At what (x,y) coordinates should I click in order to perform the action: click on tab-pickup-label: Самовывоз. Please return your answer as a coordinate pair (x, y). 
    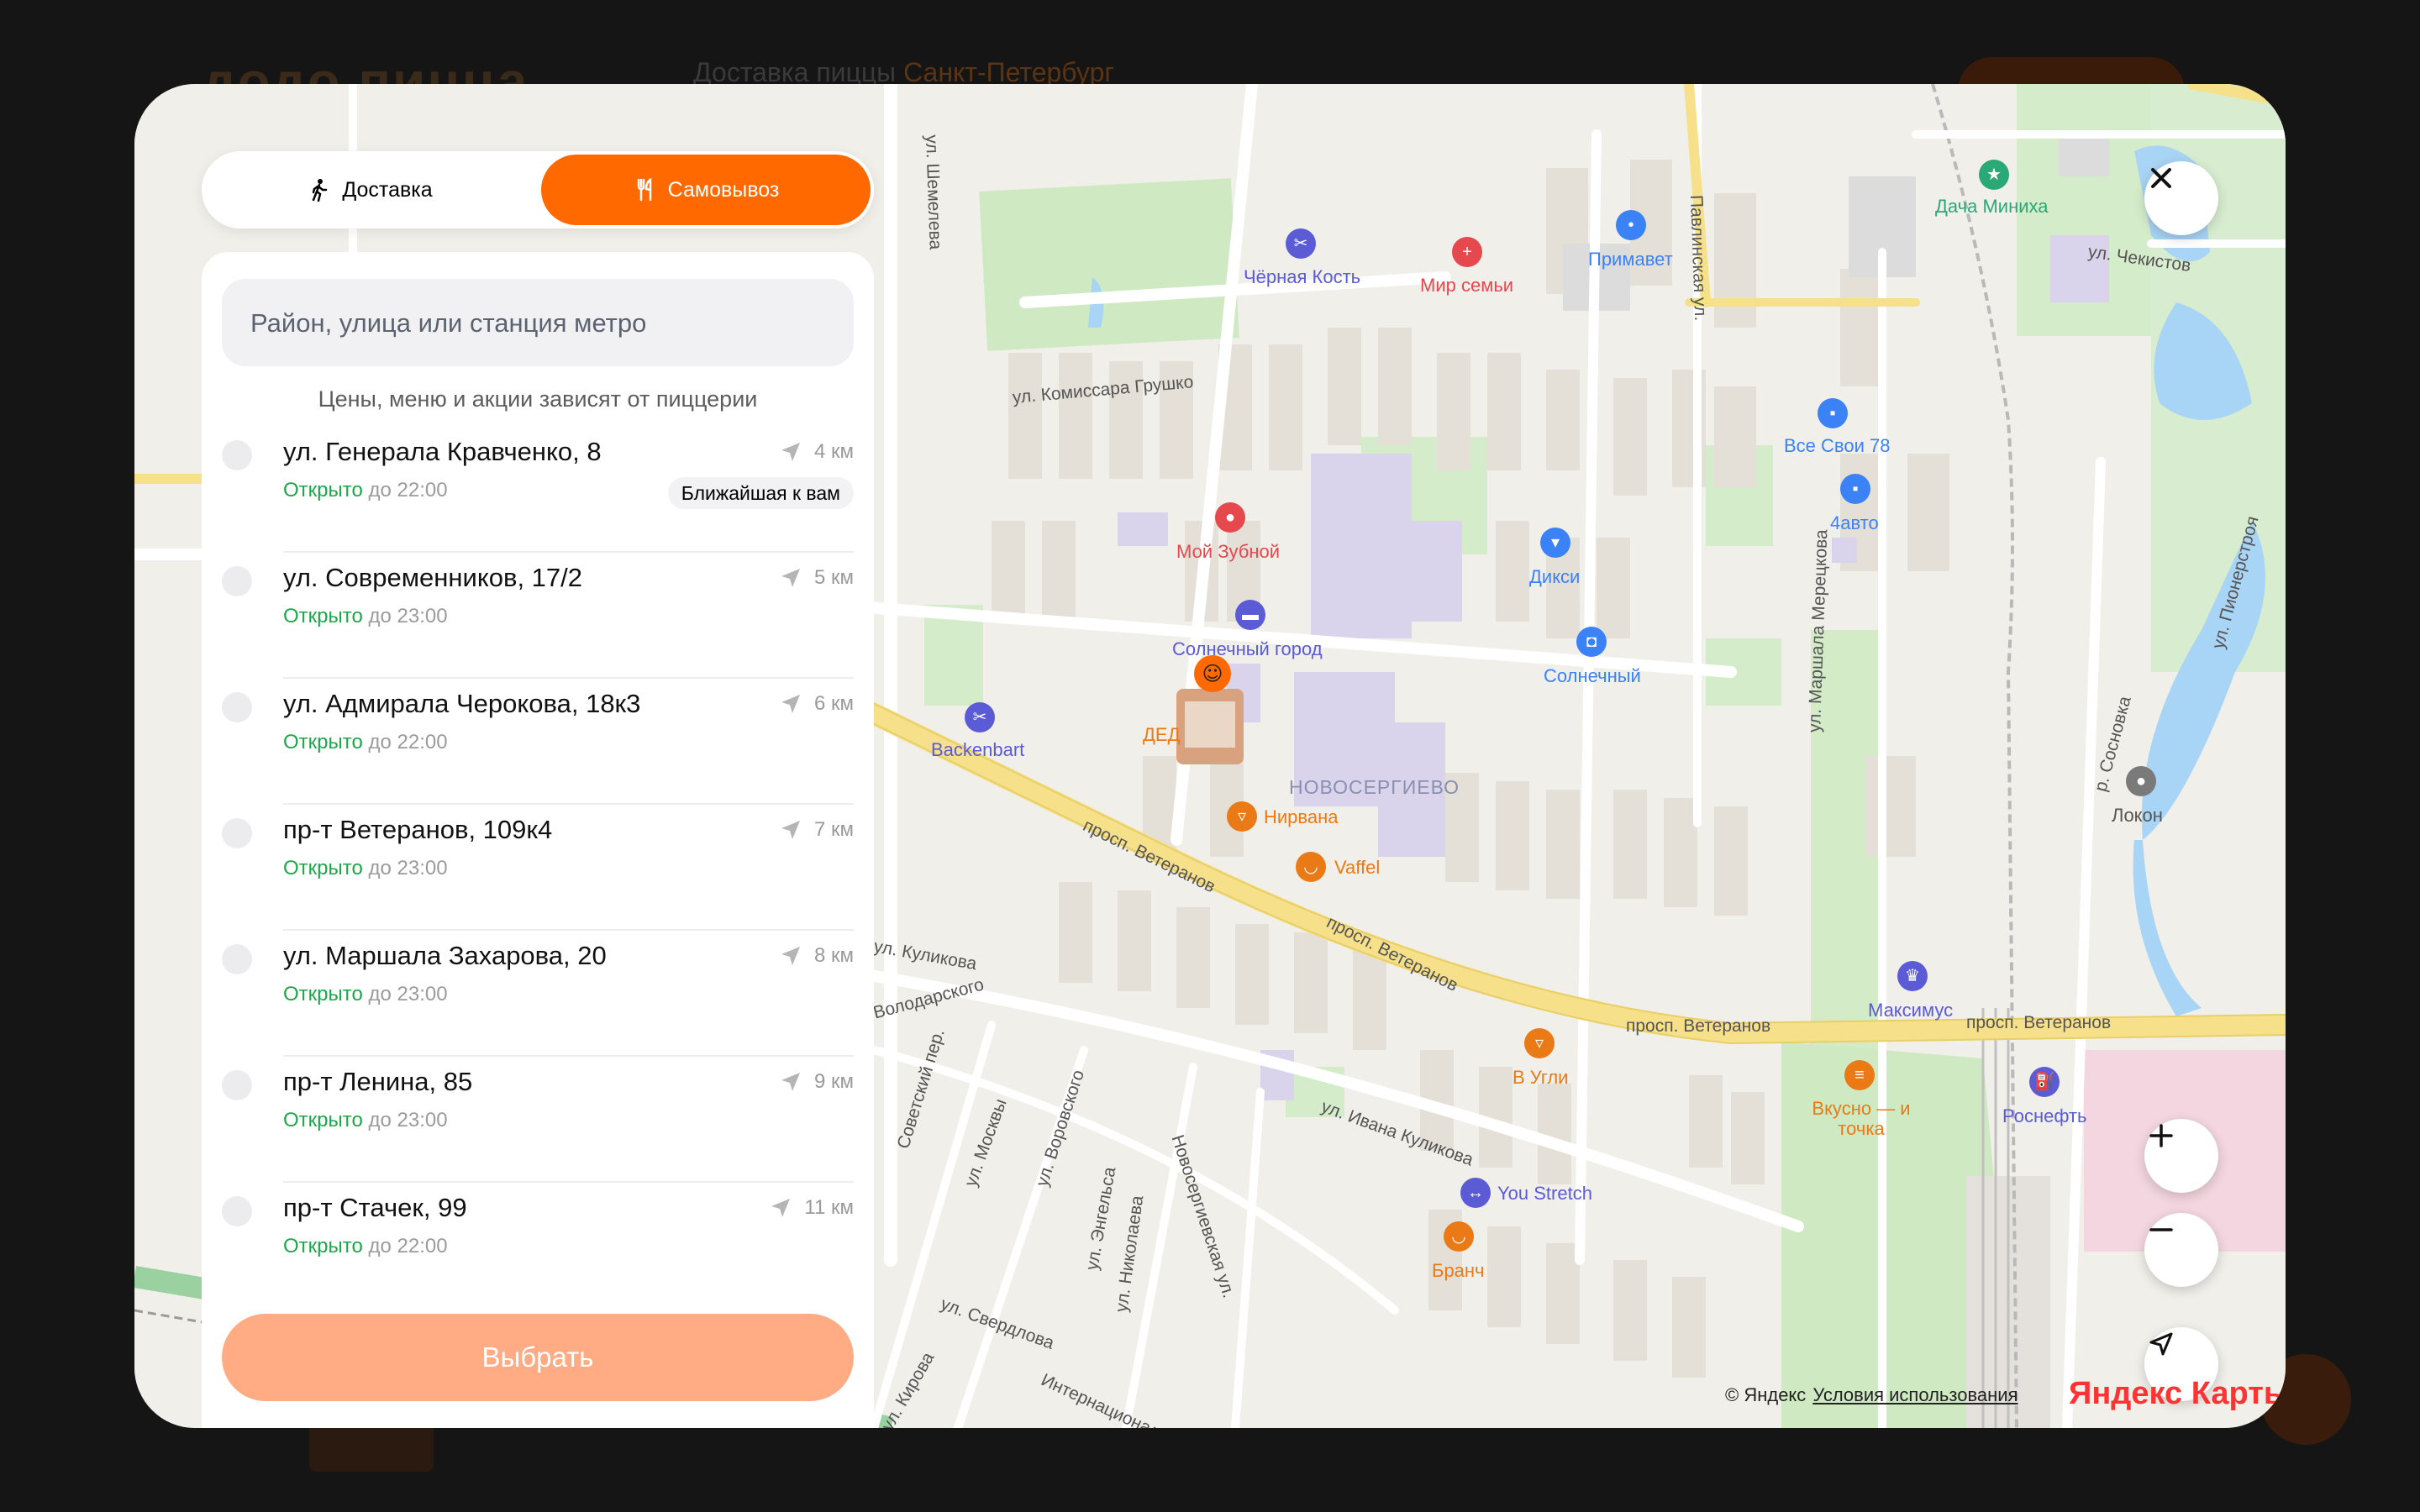
    Looking at the image, I should click on (723, 189).